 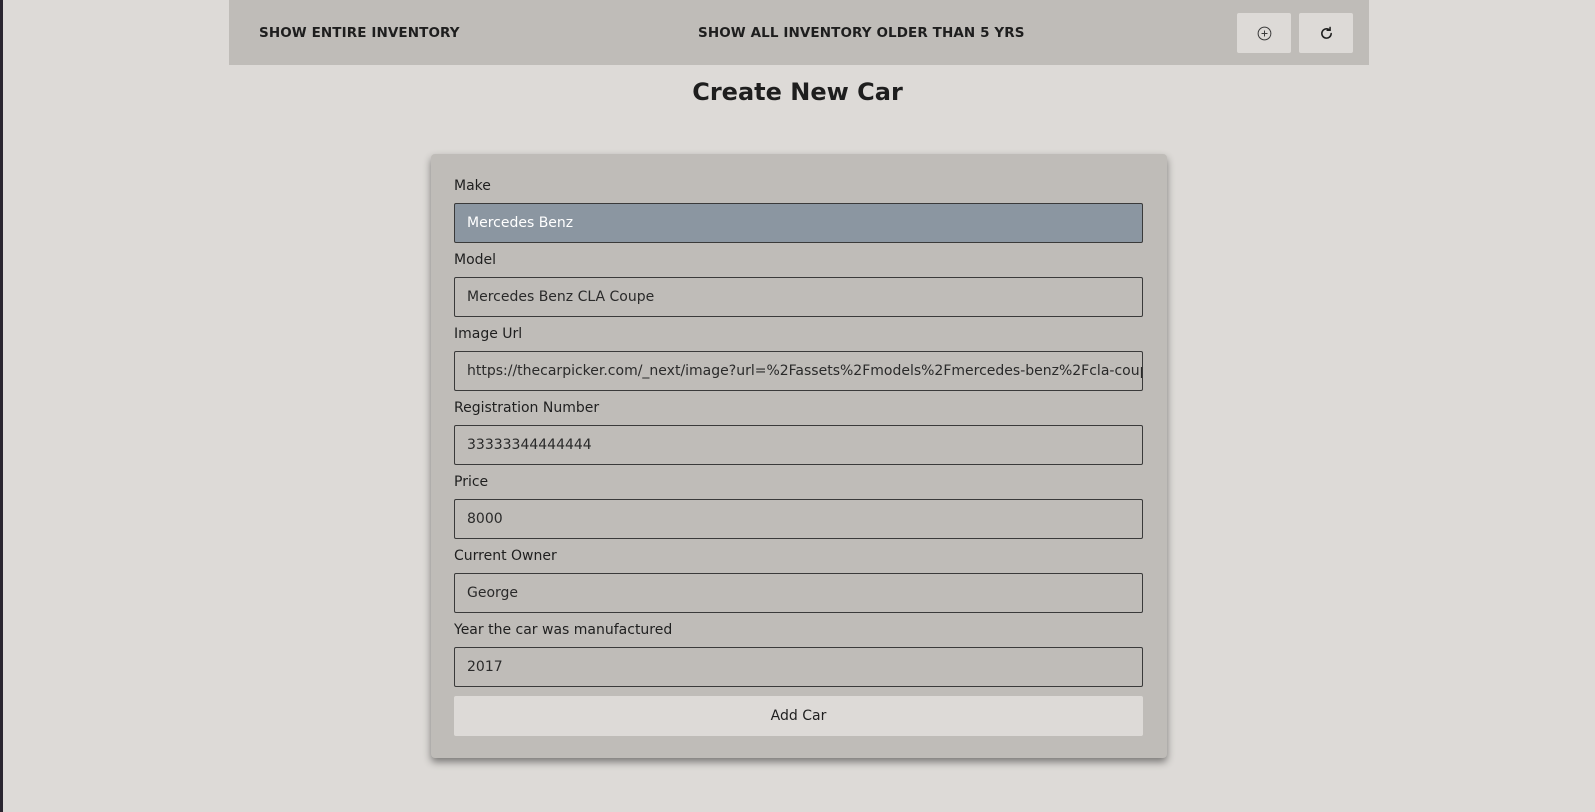 What do you see at coordinates (527, 408) in the screenshot?
I see `registration-number-label: Registration Number` at bounding box center [527, 408].